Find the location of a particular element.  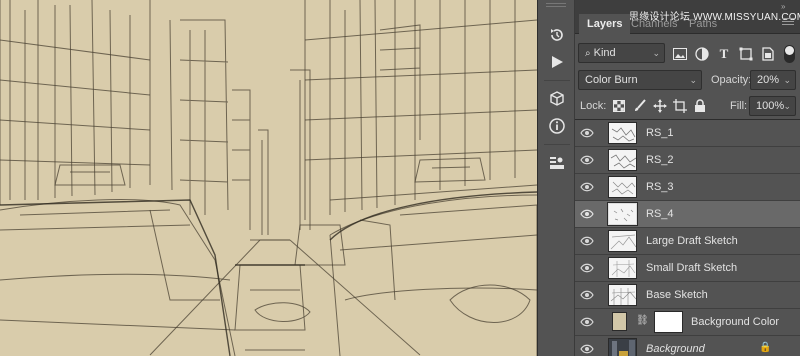

type-filter-icon: T is located at coordinates (724, 54).